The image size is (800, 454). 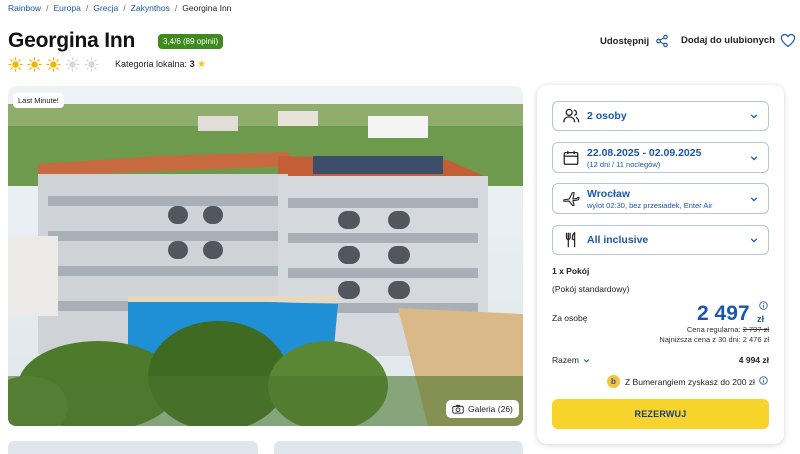 I want to click on sun-rating, so click(x=53, y=64).